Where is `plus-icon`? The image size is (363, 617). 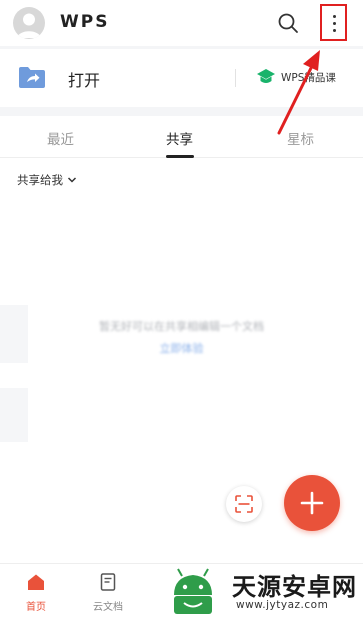
plus-icon is located at coordinates (312, 503).